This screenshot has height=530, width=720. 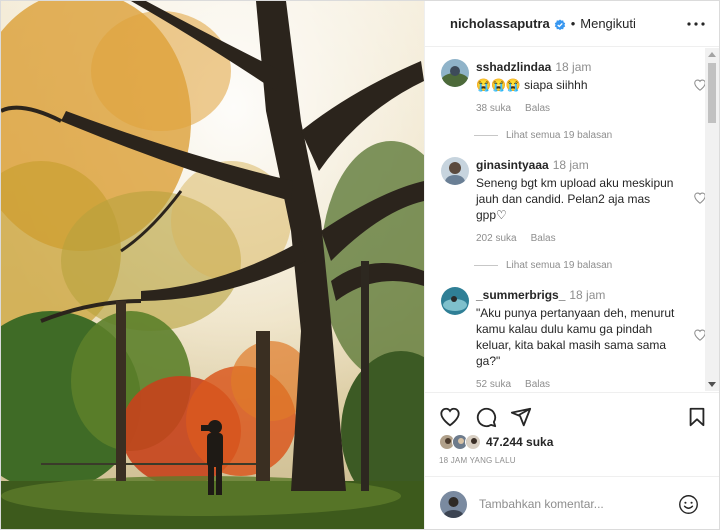 I want to click on share-icon, so click(x=521, y=417).